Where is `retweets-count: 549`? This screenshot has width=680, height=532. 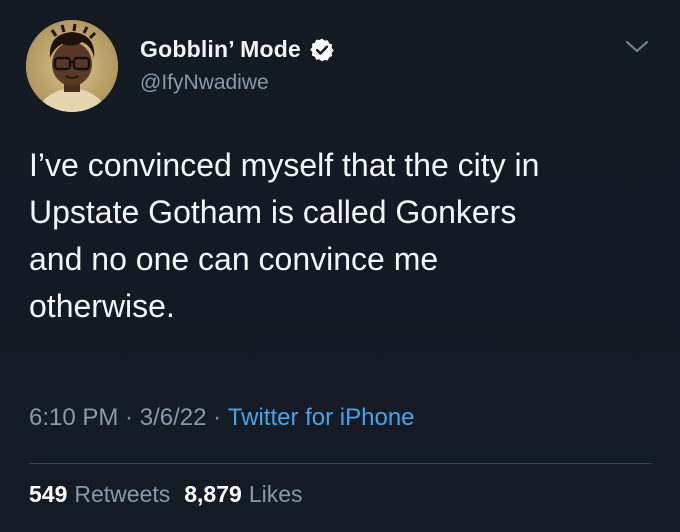
retweets-count: 549 is located at coordinates (48, 494).